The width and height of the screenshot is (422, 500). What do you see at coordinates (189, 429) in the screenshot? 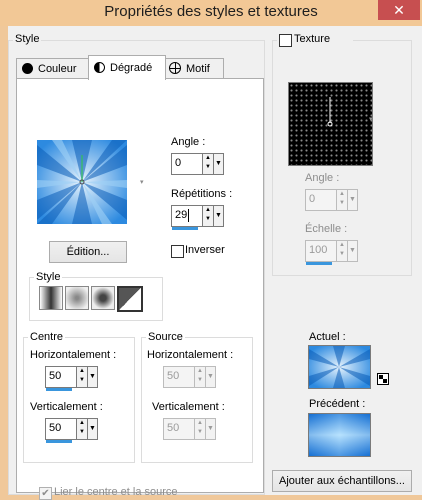
I see `source-vertical-spinner: 50 ▲ ▼ ▼` at bounding box center [189, 429].